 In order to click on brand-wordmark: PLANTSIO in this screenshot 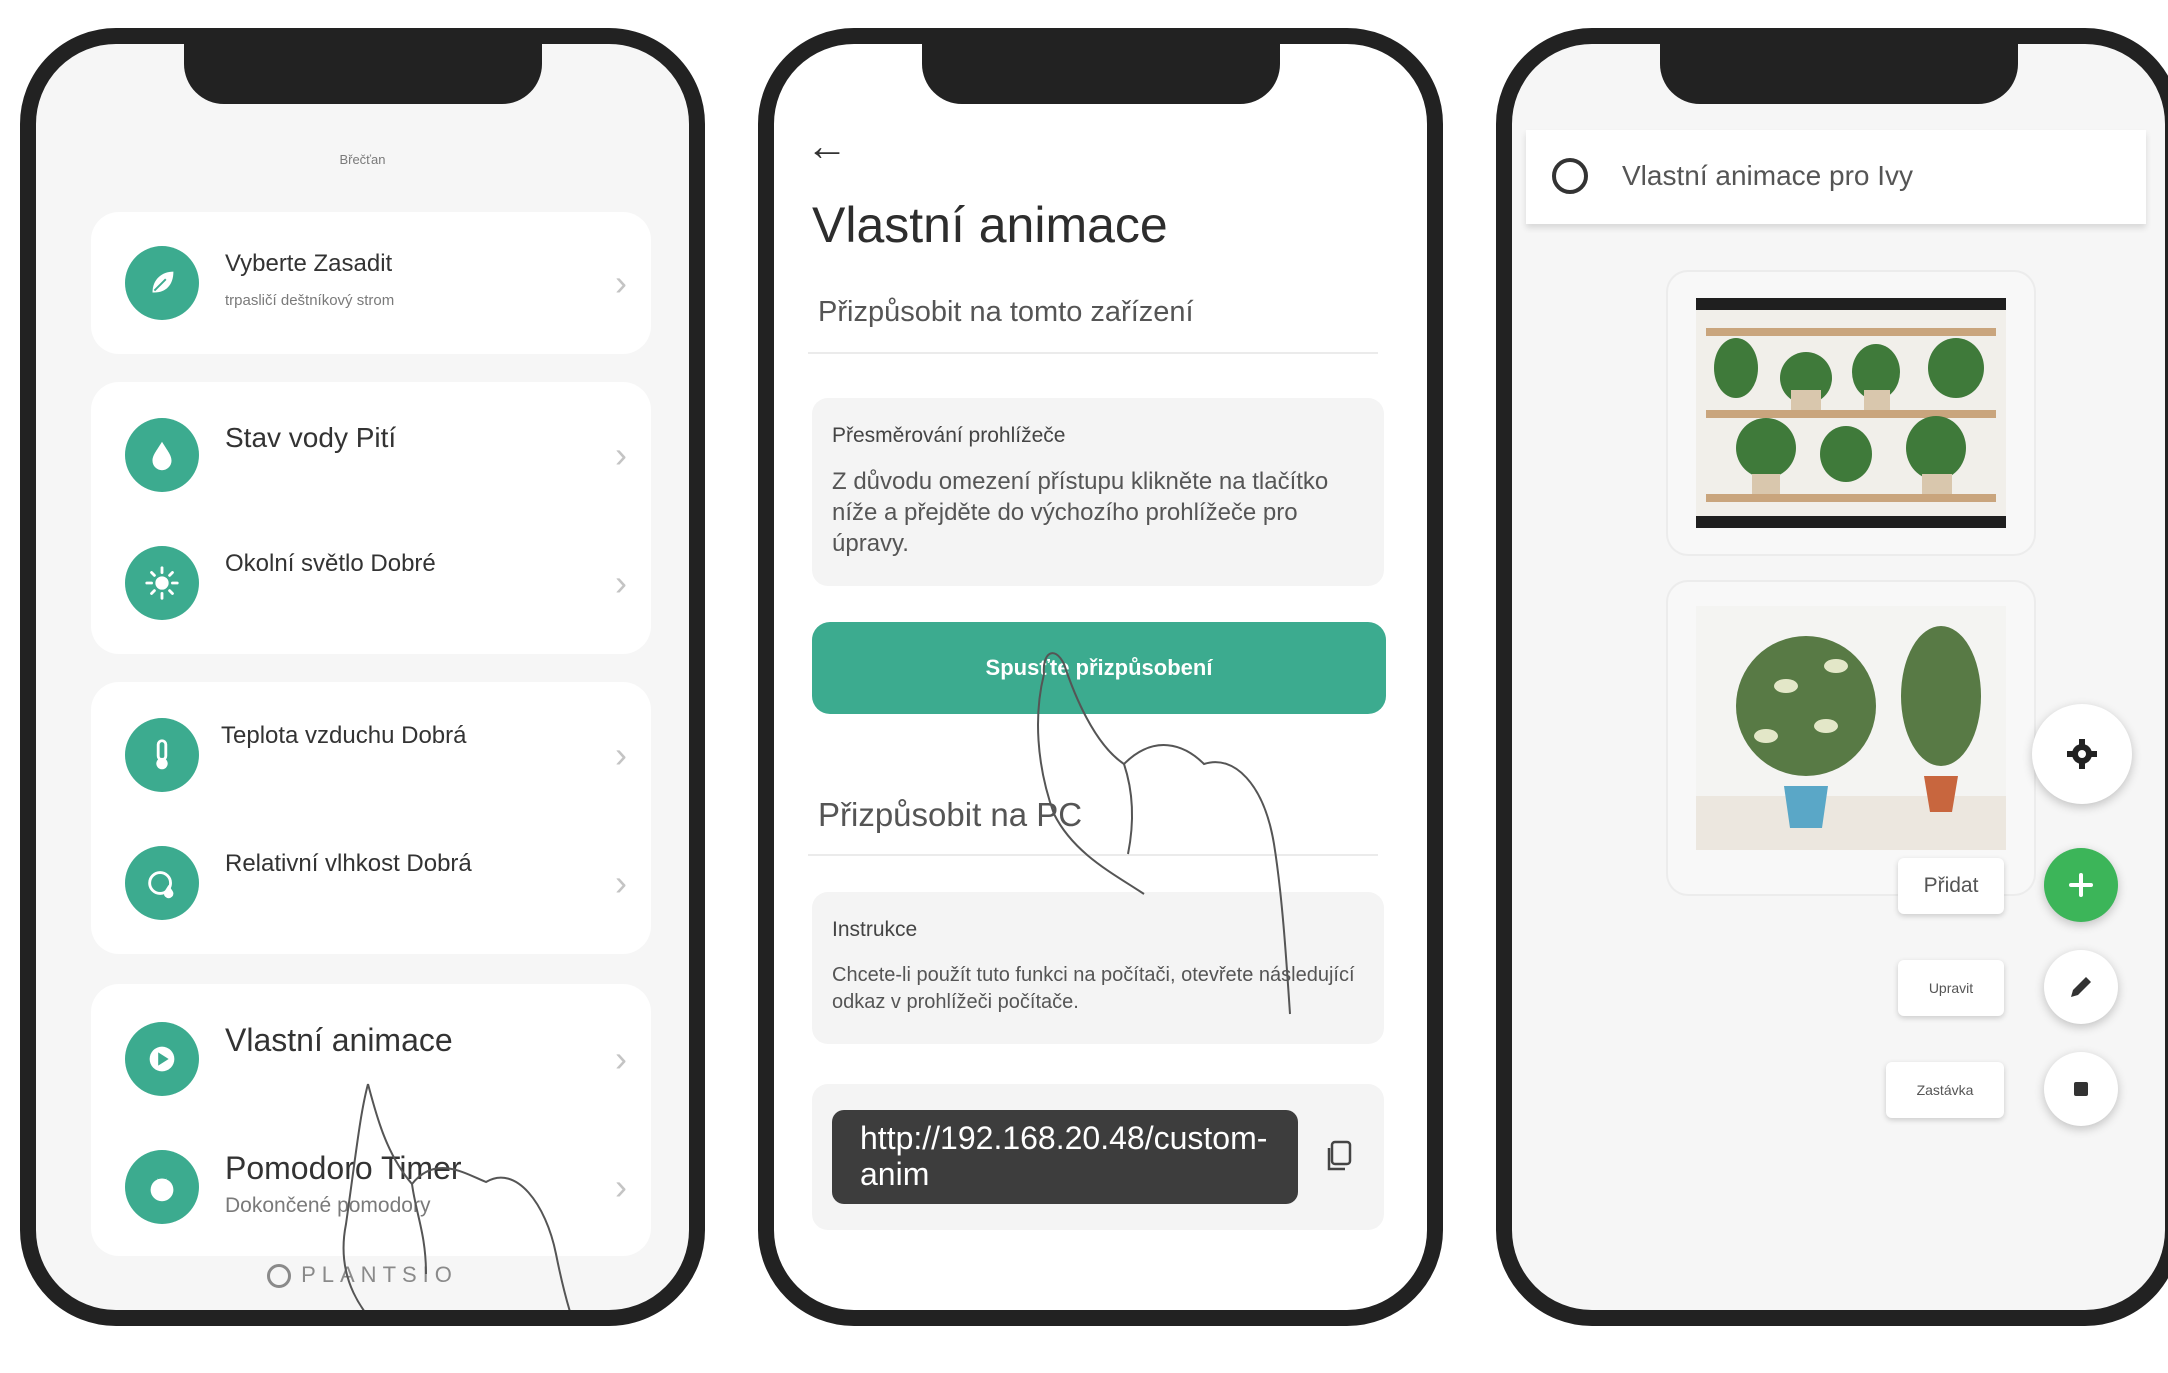, I will do `click(379, 1274)`.